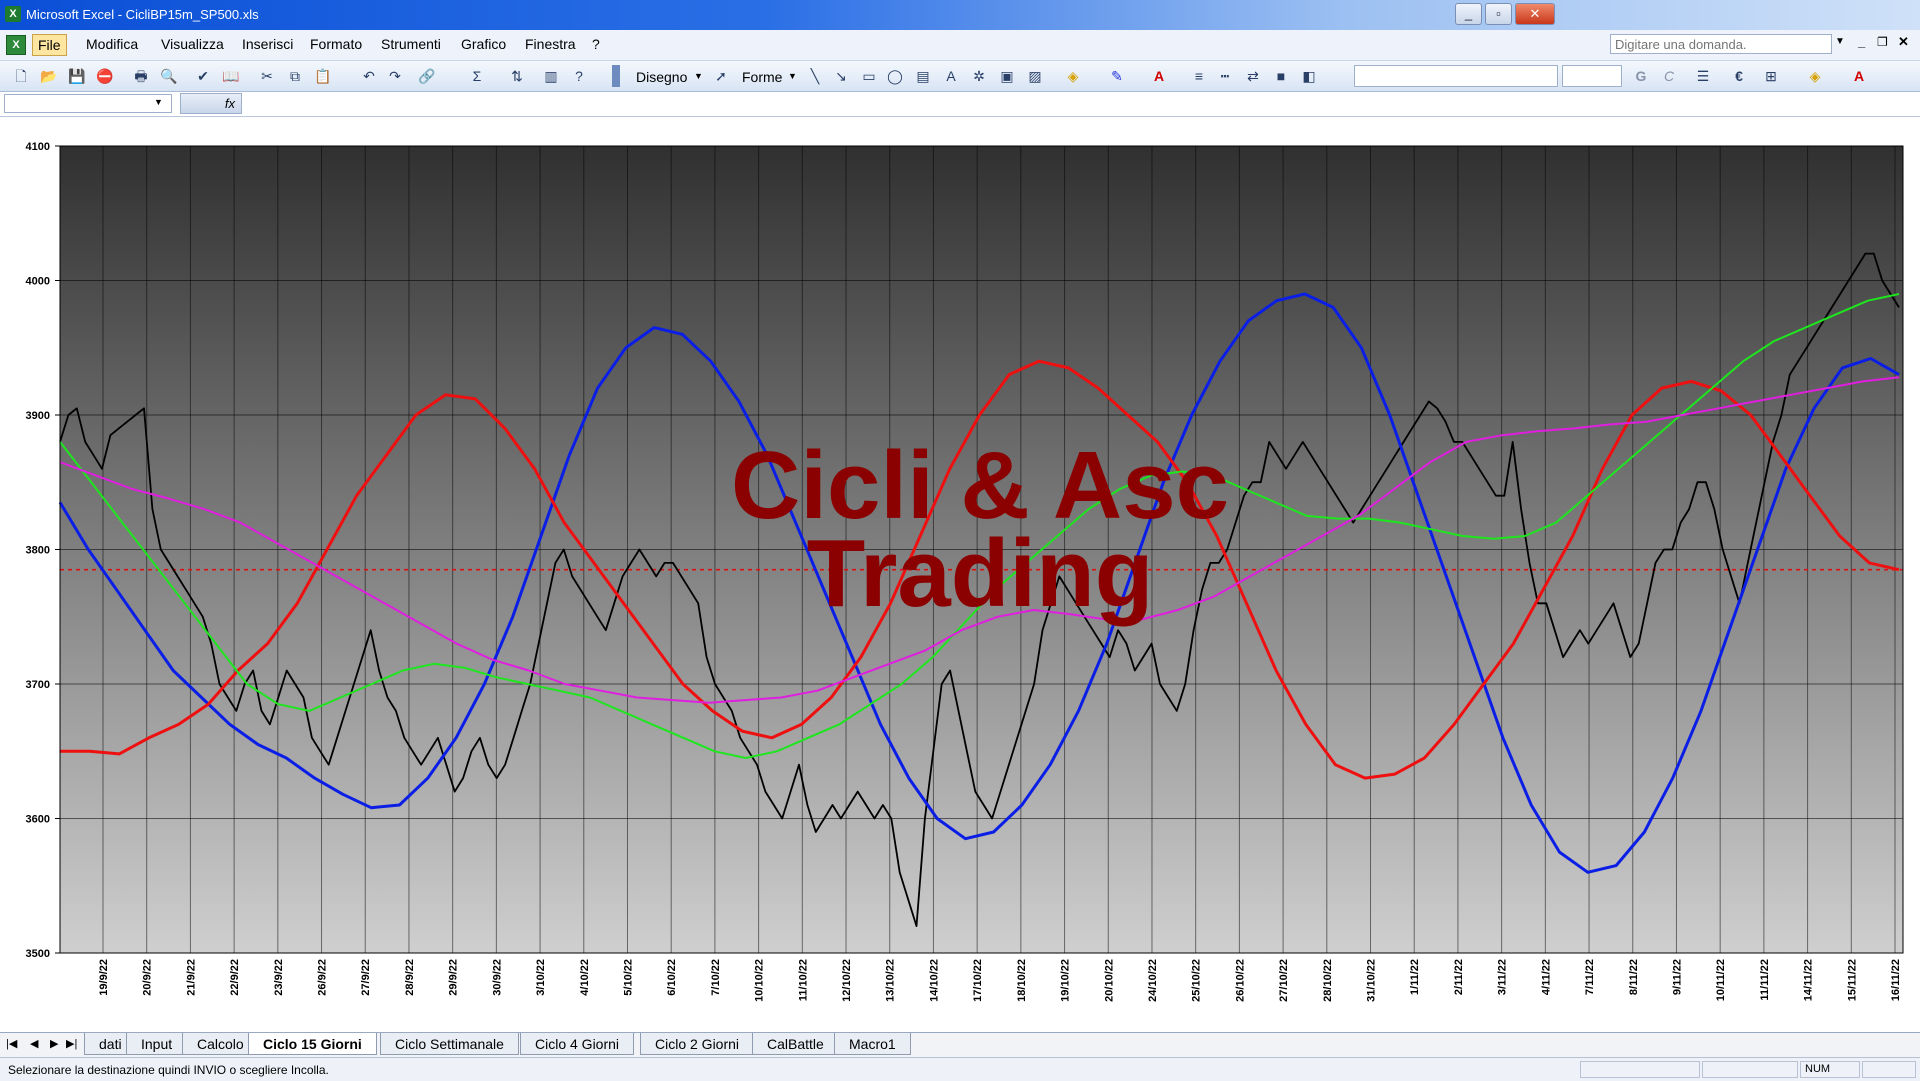 The image size is (1920, 1081). What do you see at coordinates (49, 45) in the screenshot?
I see `menu-file: File` at bounding box center [49, 45].